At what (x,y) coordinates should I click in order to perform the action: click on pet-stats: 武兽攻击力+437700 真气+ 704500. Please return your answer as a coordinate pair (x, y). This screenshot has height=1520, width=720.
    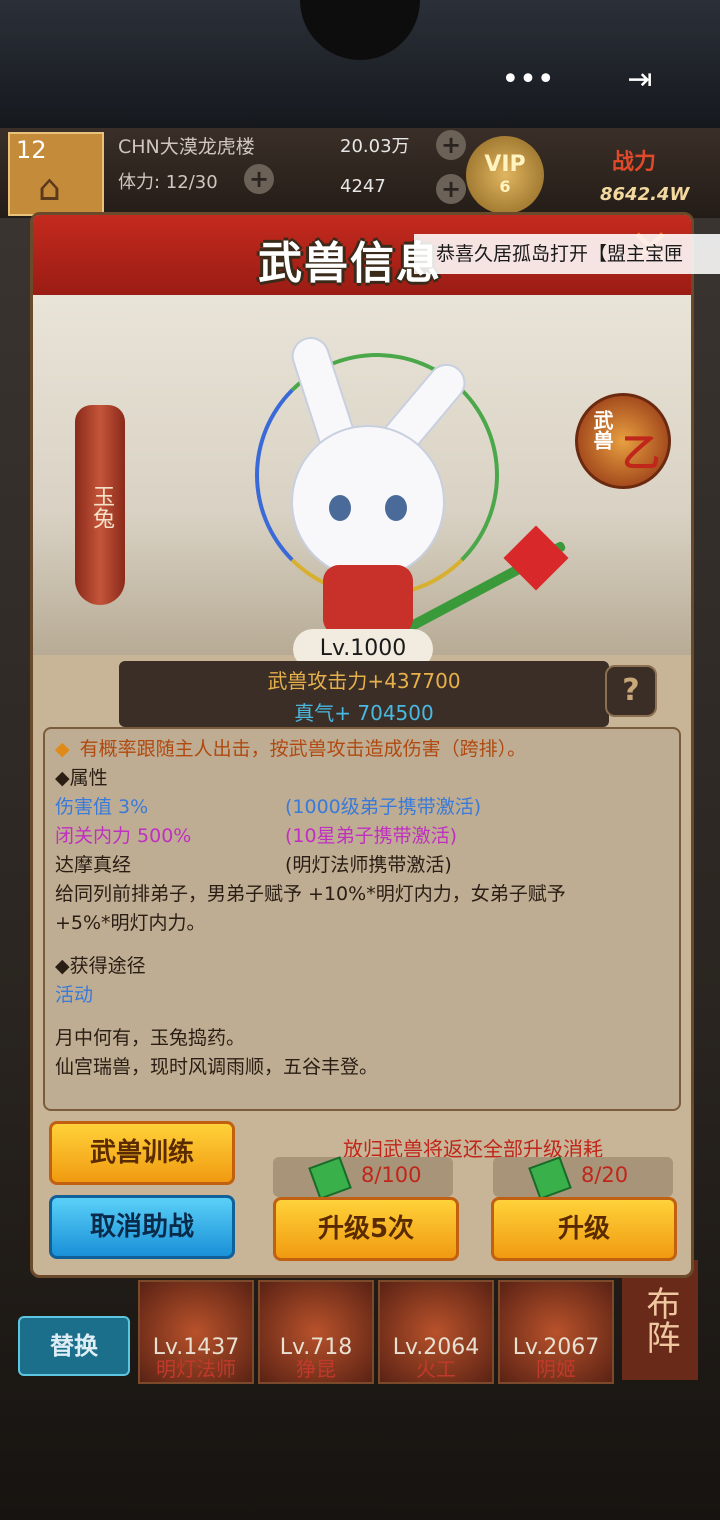
    Looking at the image, I should click on (364, 694).